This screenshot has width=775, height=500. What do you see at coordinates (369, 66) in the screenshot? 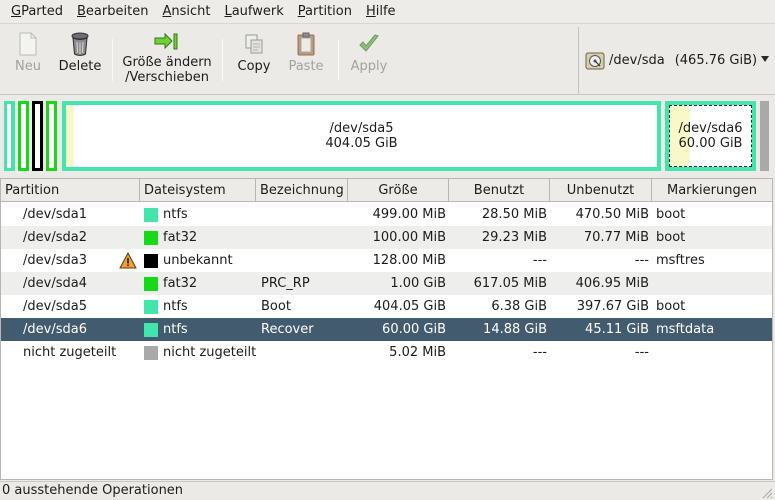
I see `apply-button-label: Apply` at bounding box center [369, 66].